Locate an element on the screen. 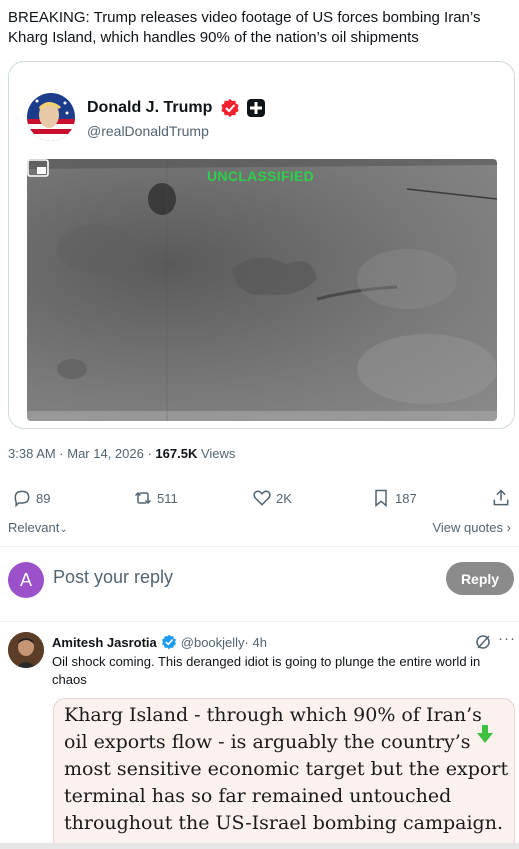 Image resolution: width=519 pixels, height=849 pixels. share-icon is located at coordinates (501, 497).